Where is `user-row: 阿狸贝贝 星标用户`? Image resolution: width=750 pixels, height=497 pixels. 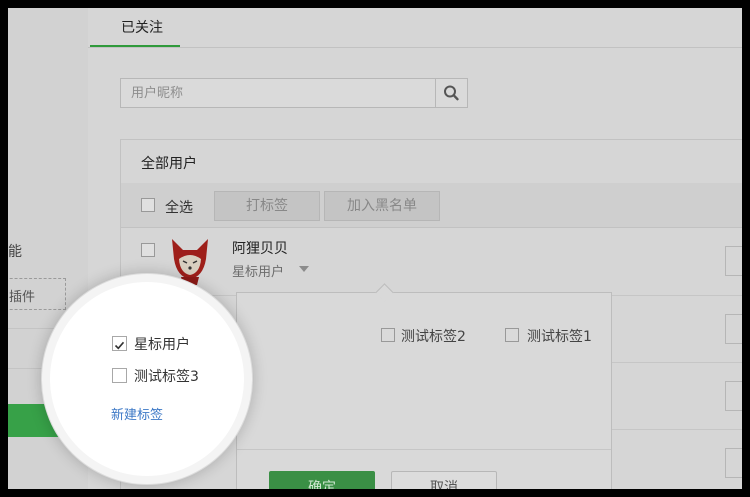 user-row: 阿狸贝贝 星标用户 is located at coordinates (431, 261).